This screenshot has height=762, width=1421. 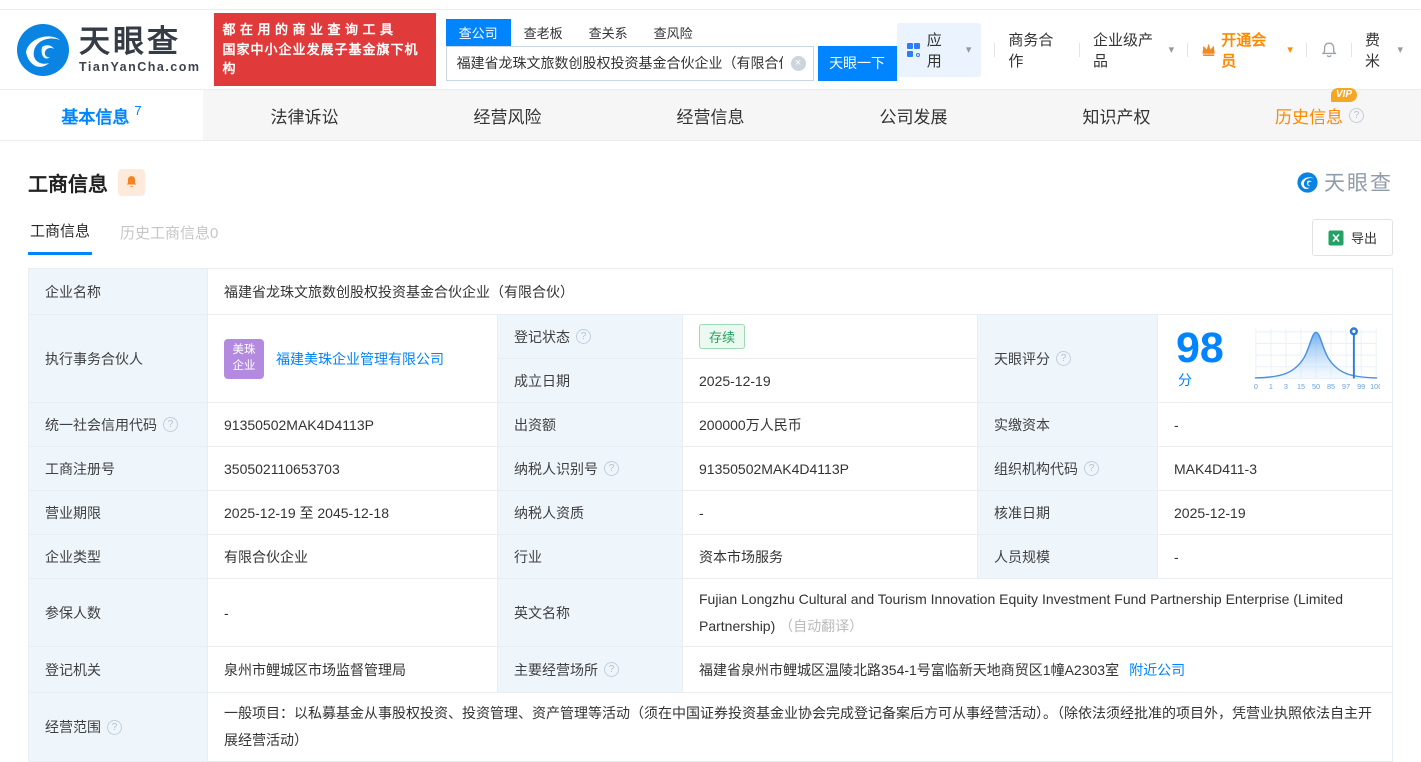 I want to click on search-button: 天眼一下, so click(x=857, y=63).